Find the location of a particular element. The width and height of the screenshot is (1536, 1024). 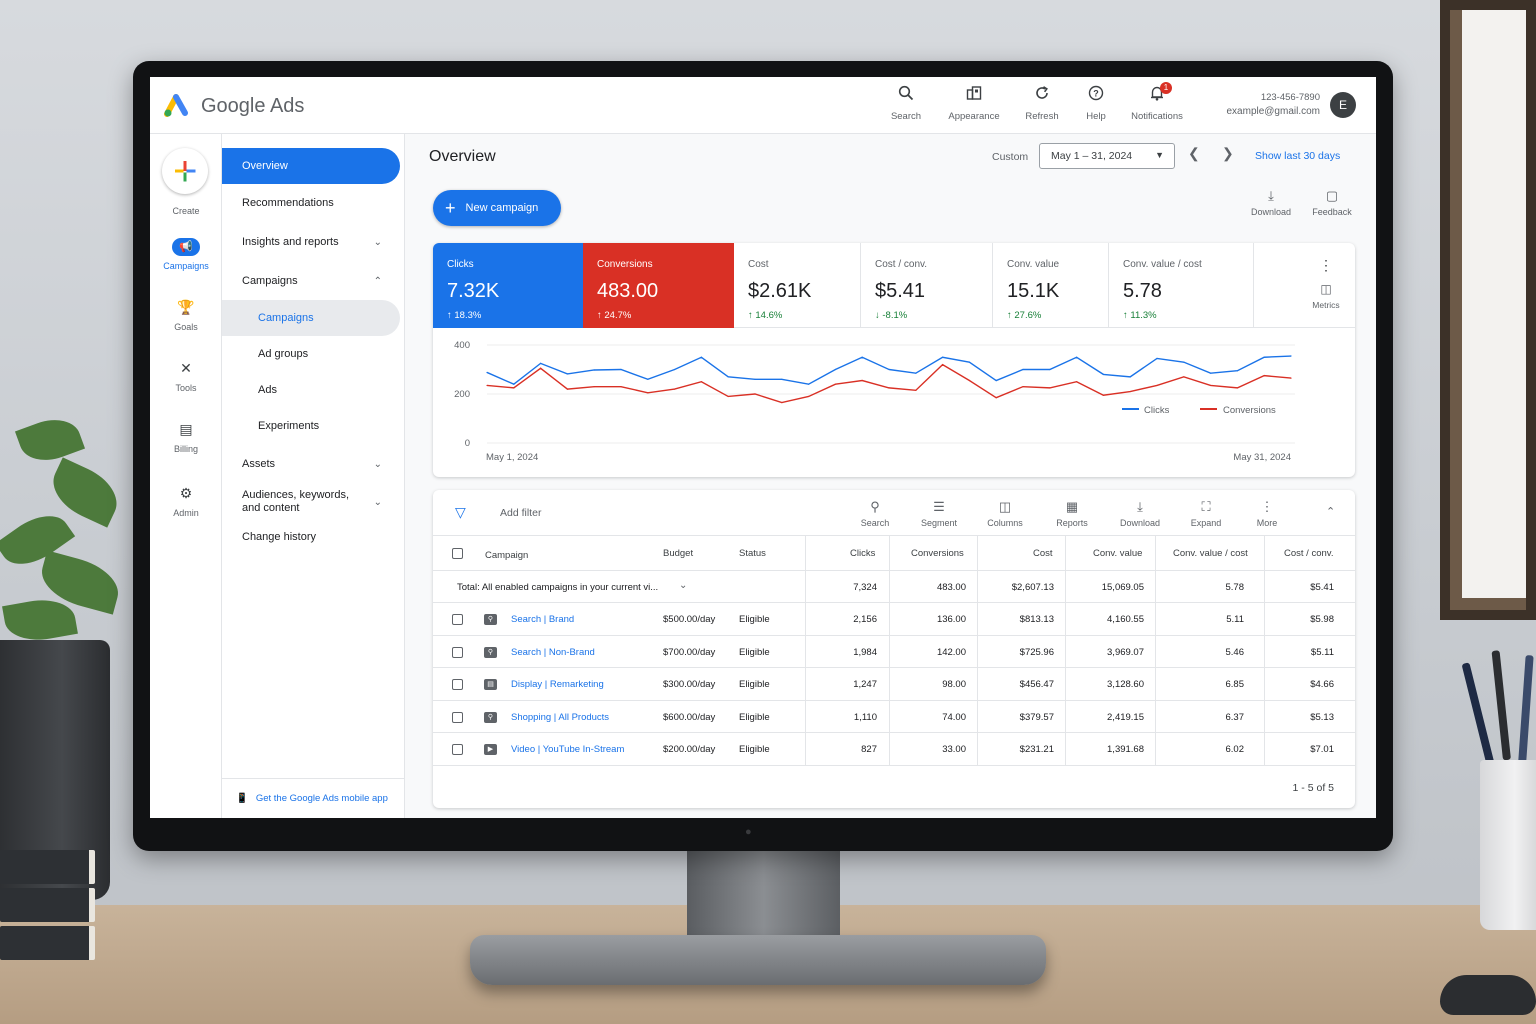

campaign-name-link: Display | Remarketing is located at coordinates (557, 684).